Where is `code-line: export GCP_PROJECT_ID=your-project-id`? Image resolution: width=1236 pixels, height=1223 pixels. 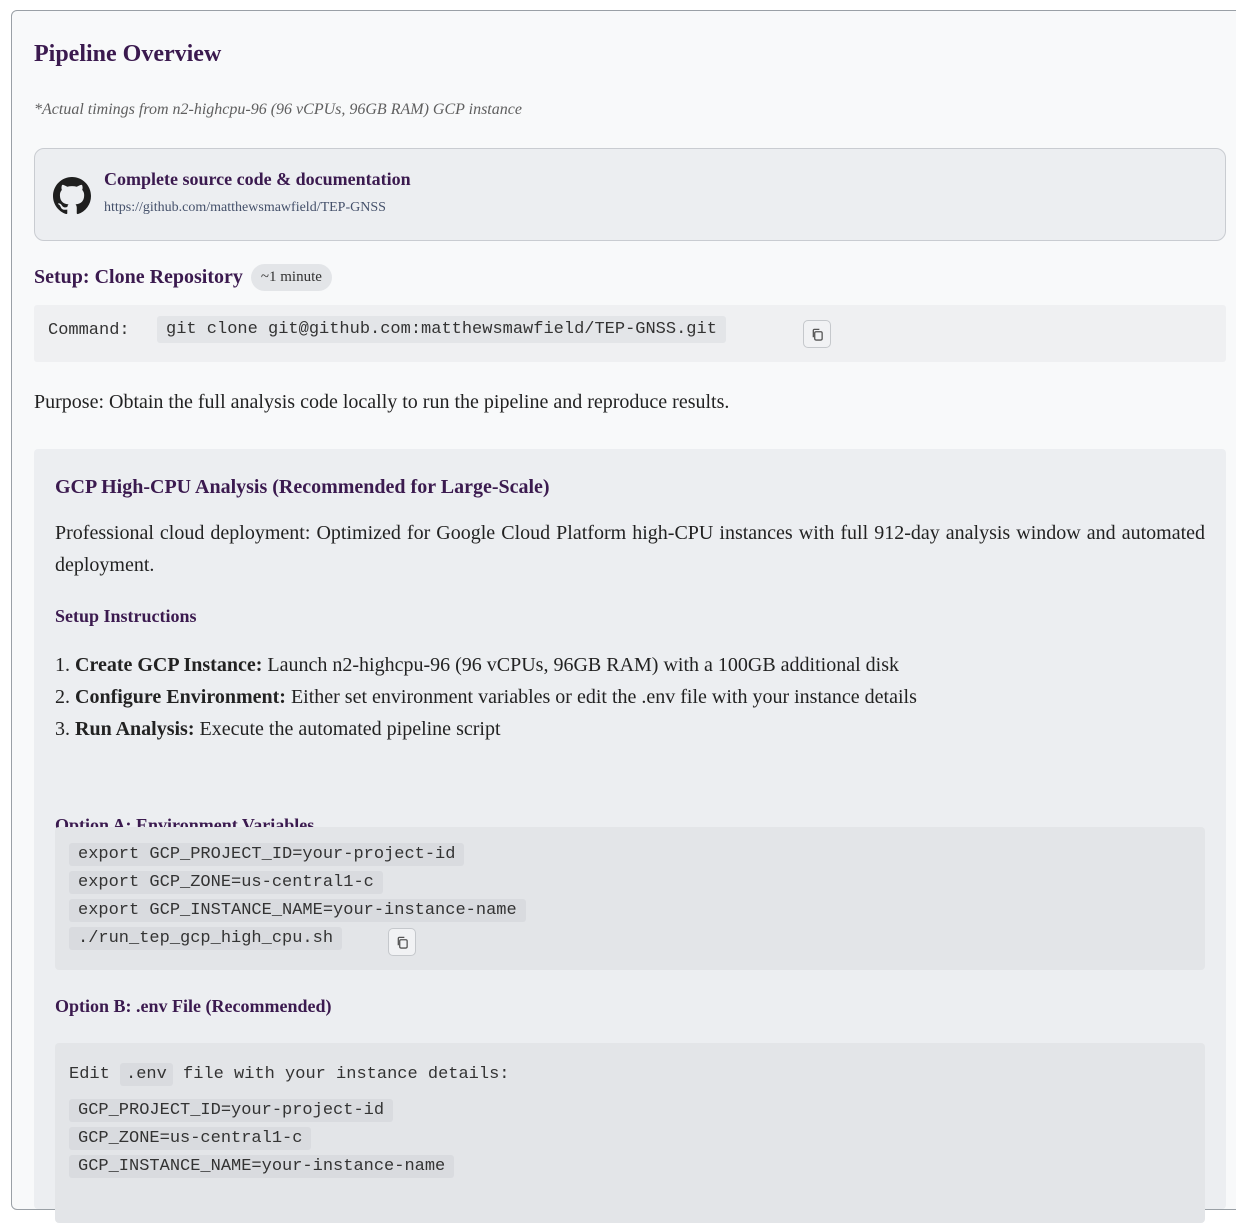 code-line: export GCP_PROJECT_ID=your-project-id is located at coordinates (267, 854).